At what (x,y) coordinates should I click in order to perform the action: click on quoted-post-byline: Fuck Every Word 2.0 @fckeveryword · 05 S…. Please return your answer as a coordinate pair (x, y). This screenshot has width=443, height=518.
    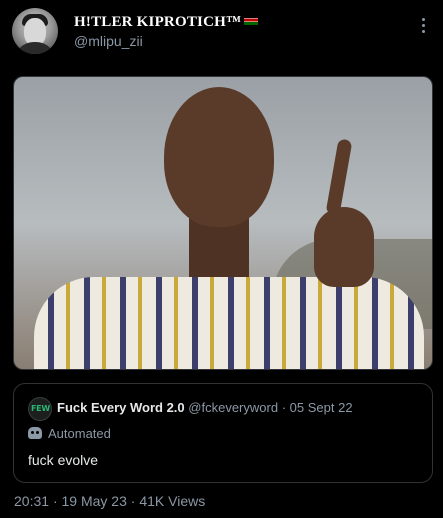
    Looking at the image, I should click on (205, 407).